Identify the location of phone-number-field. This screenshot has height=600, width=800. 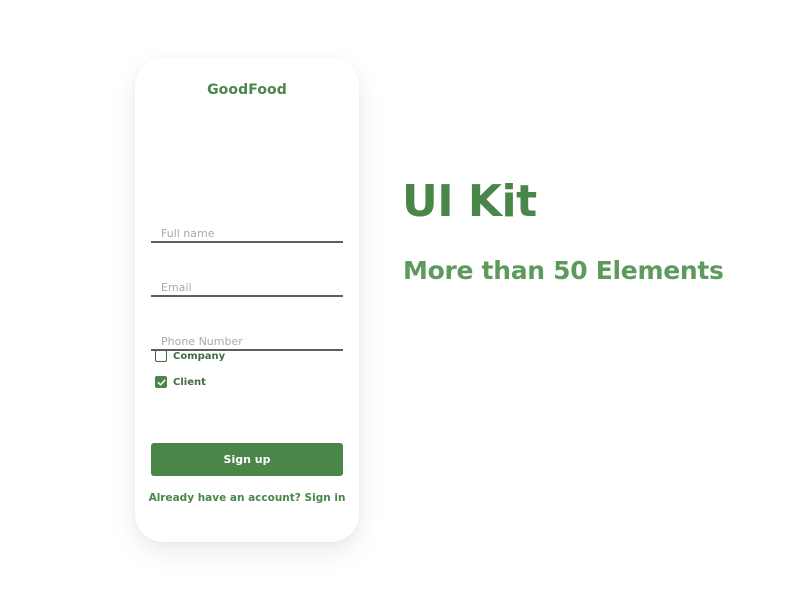
(247, 337).